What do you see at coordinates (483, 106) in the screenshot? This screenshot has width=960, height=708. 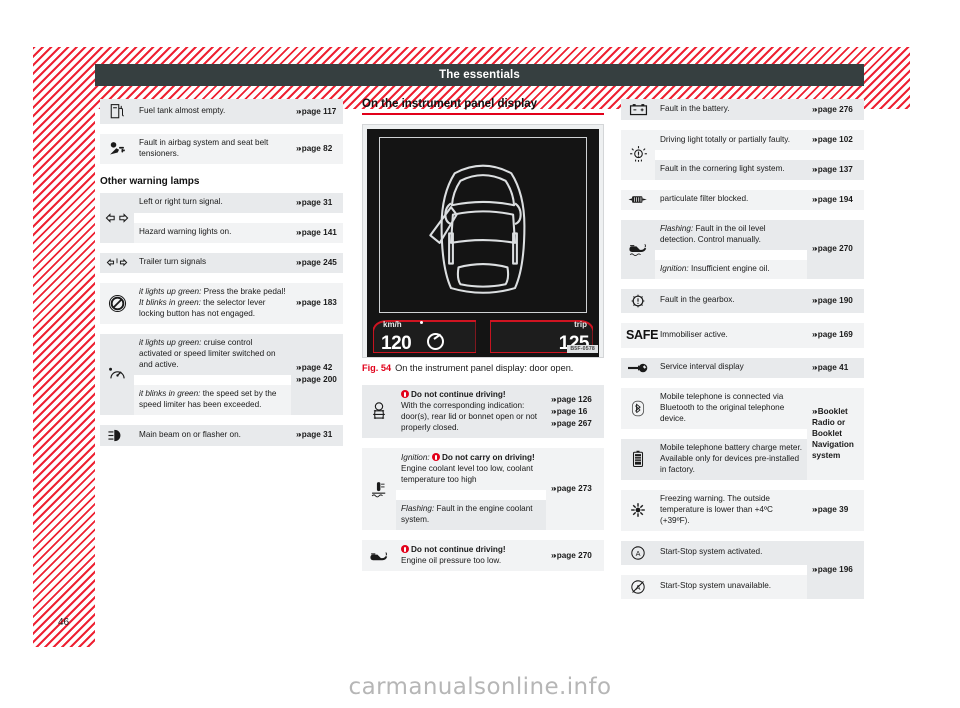 I see `section-title-instrument-panel: On the instrument panel display` at bounding box center [483, 106].